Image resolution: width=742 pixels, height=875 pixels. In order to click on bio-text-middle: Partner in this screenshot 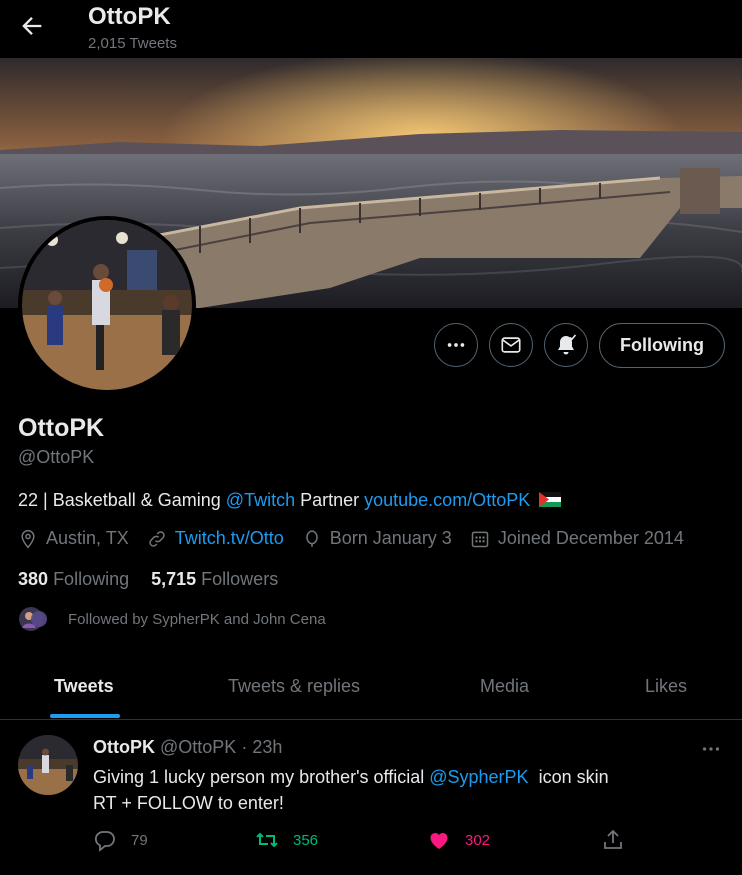, I will do `click(330, 500)`.